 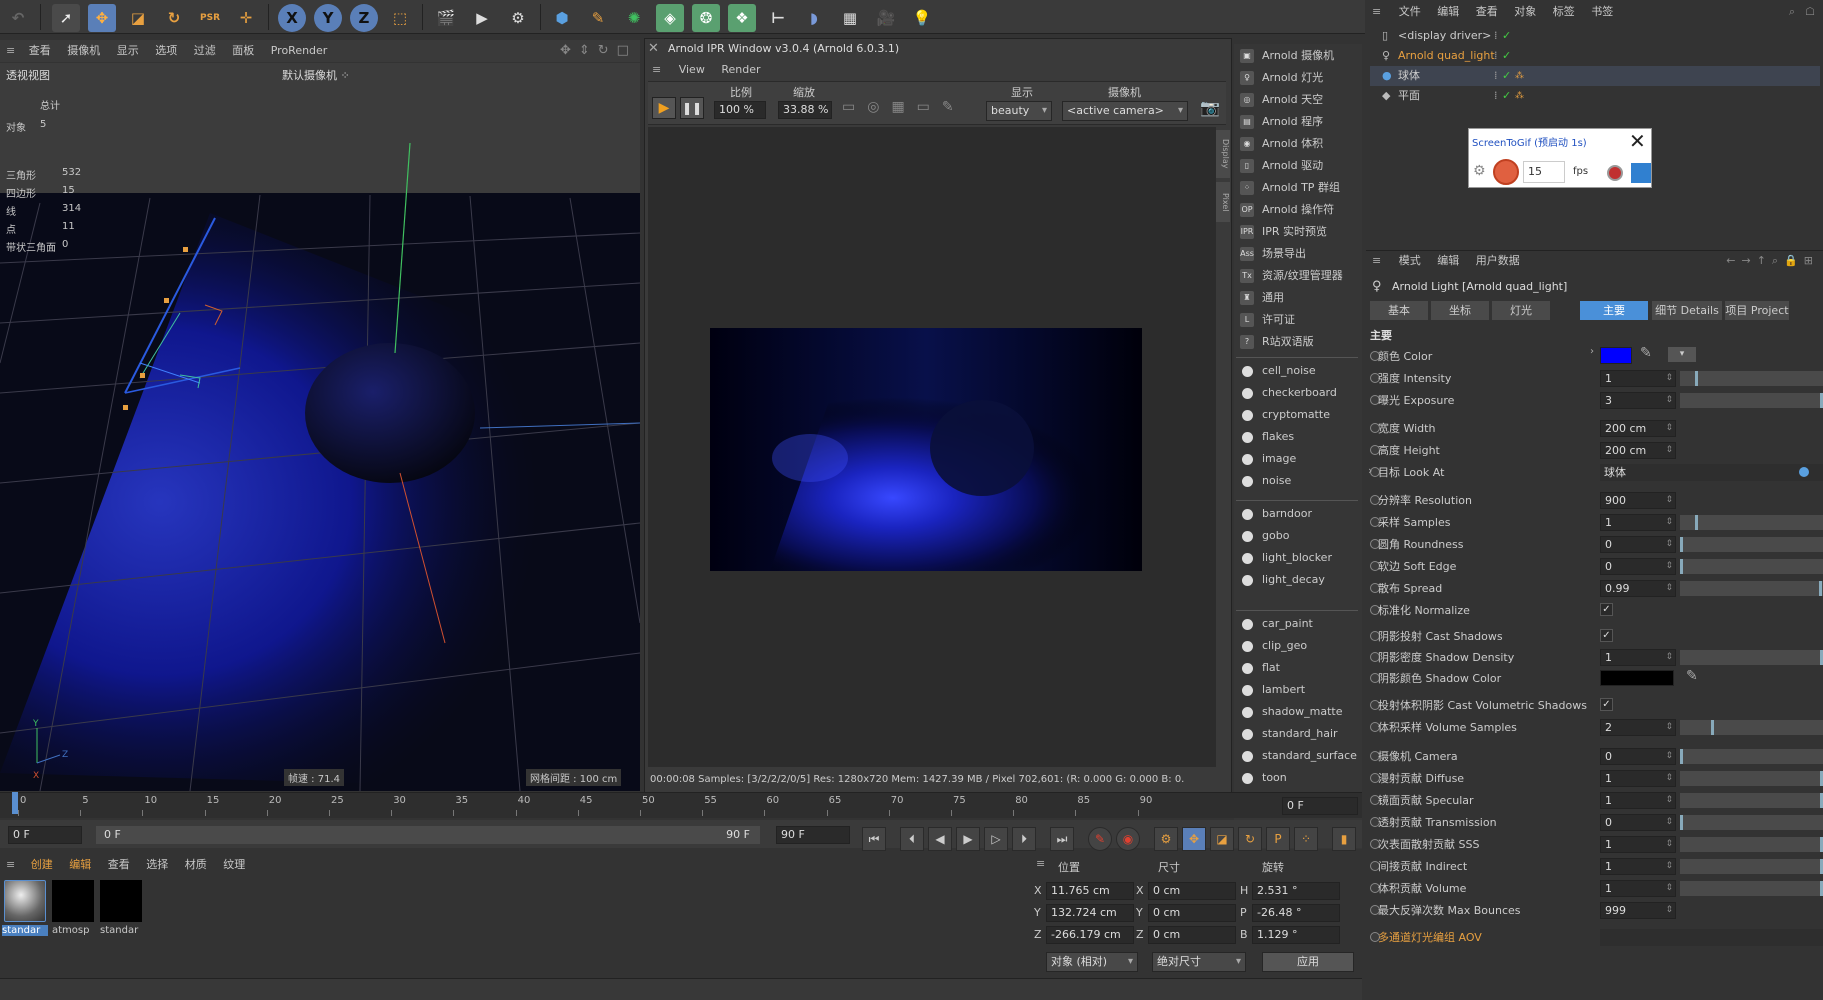 I want to click on coord-pos-field: -266.179 cm, so click(x=1090, y=935).